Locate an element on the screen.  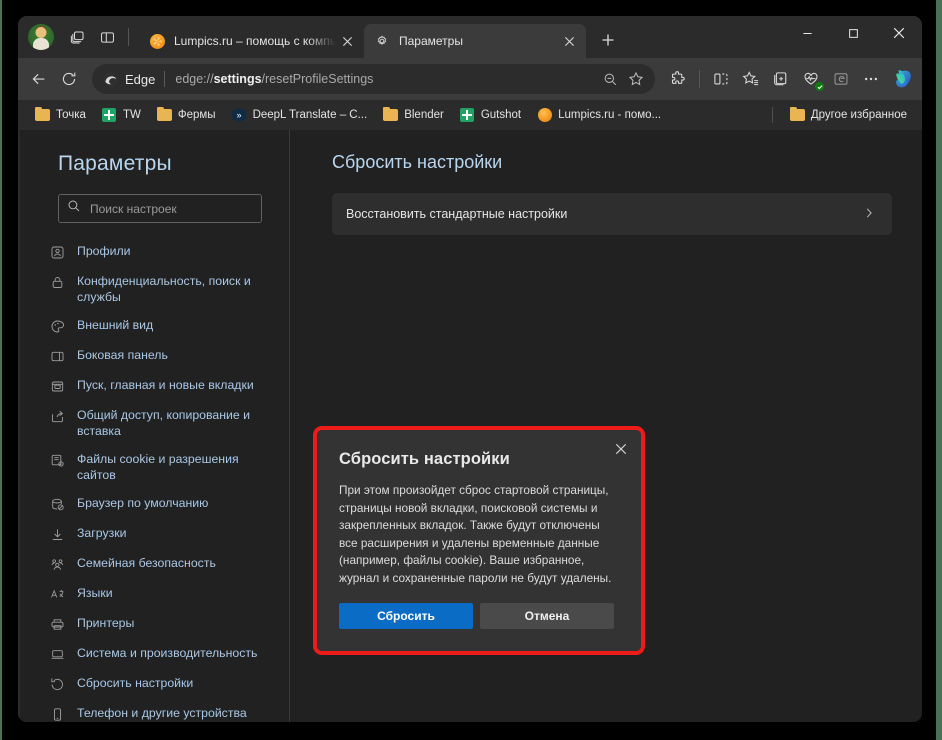
sidebar-item-label: Сбросить настройки is located at coordinates (135, 683).